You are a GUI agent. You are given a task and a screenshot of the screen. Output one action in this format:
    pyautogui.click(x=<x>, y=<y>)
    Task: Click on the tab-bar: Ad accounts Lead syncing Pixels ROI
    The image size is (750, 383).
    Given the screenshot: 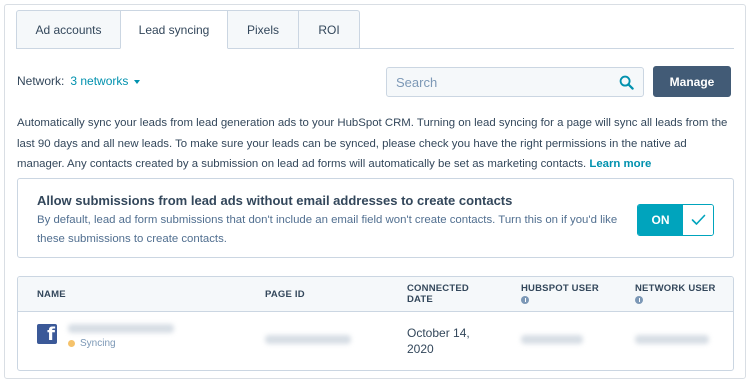 What is the action you would take?
    pyautogui.click(x=188, y=29)
    